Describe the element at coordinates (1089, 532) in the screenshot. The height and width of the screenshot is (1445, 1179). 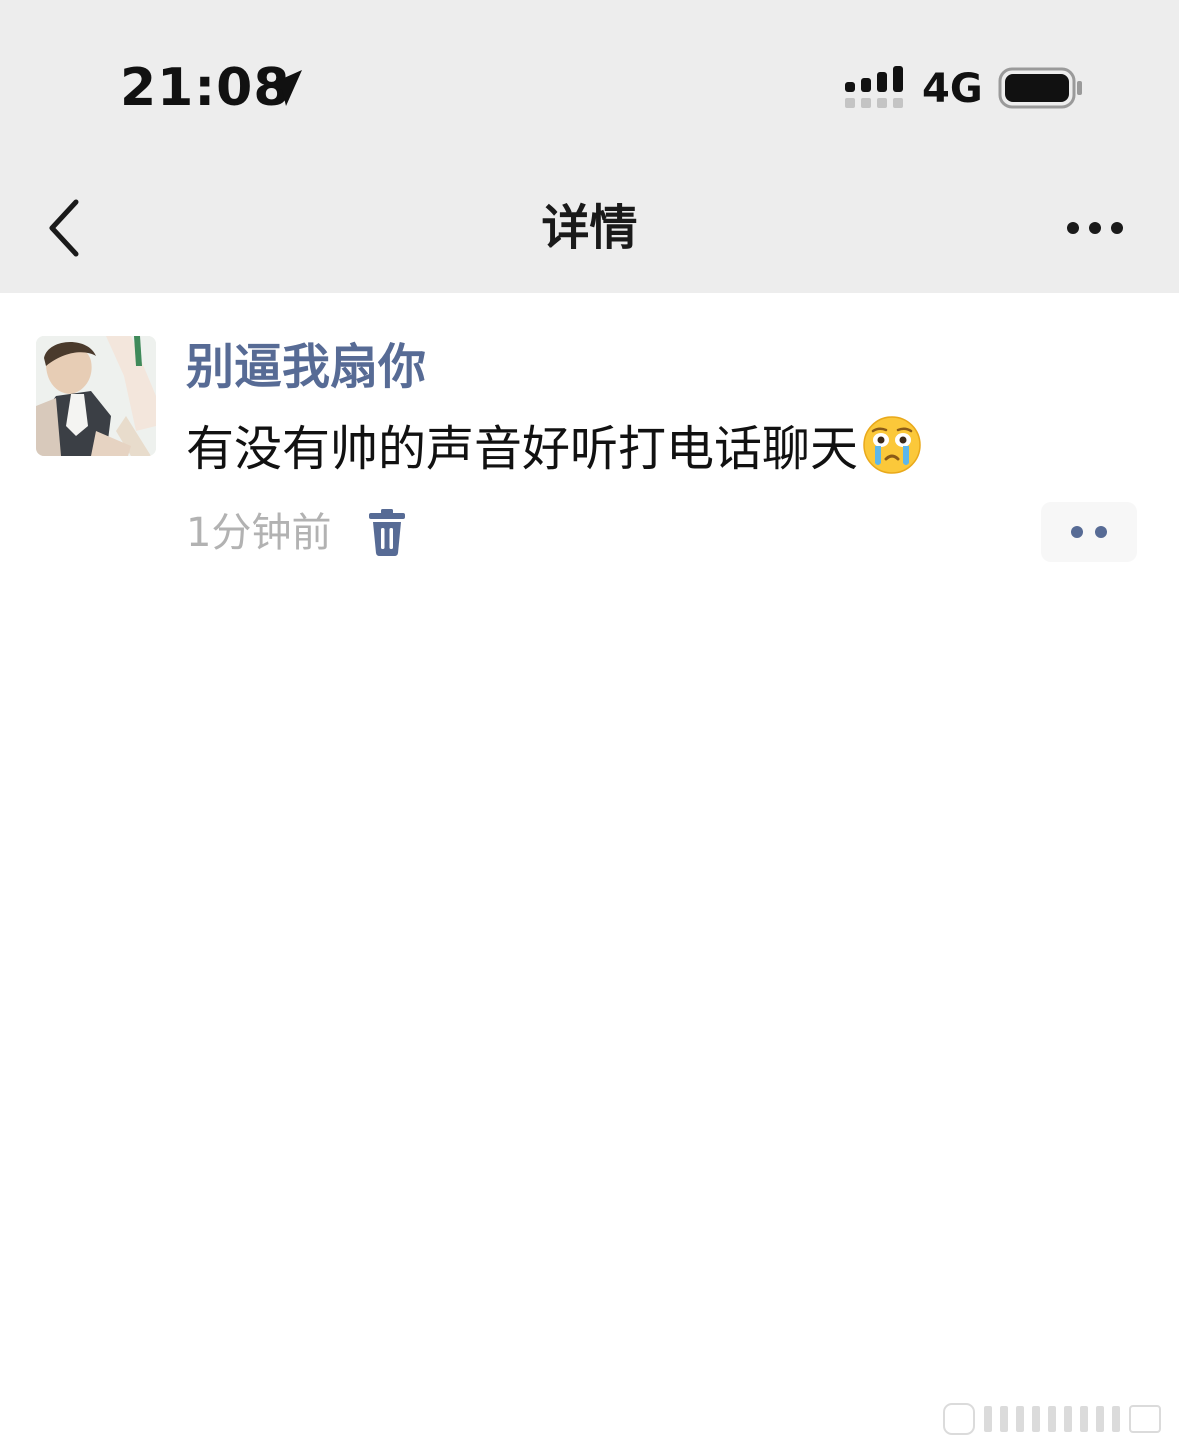
I see `two-dots-icon` at that location.